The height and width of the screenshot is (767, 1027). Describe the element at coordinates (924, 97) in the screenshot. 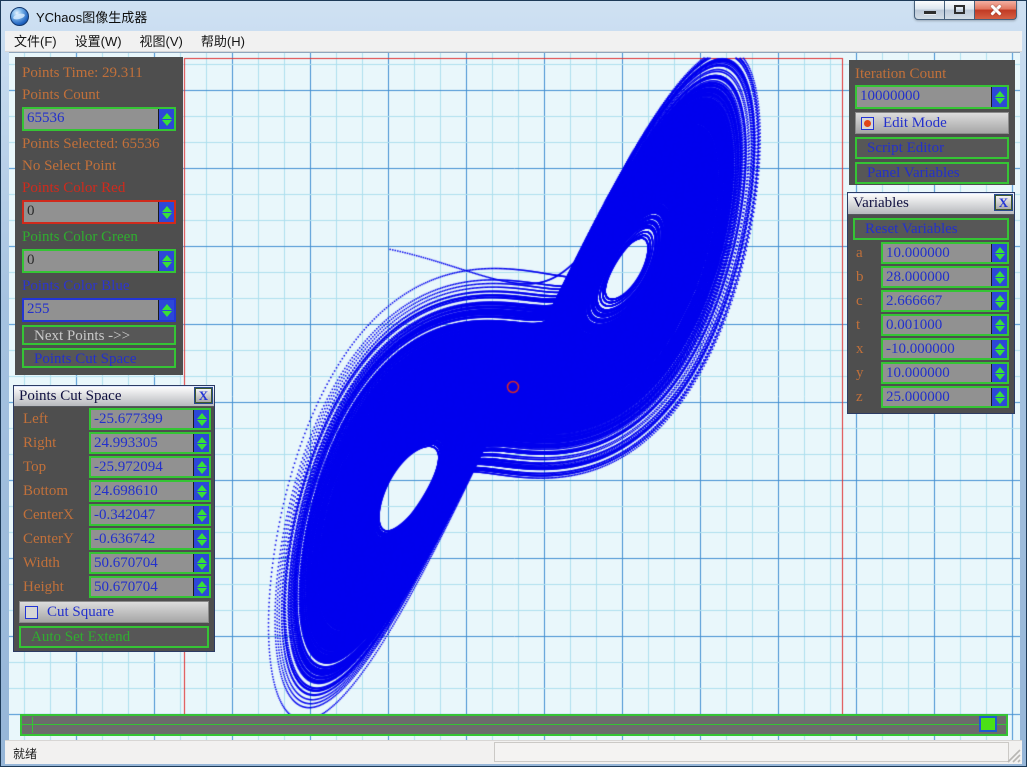

I see `iteration-count-value: 10000000` at that location.